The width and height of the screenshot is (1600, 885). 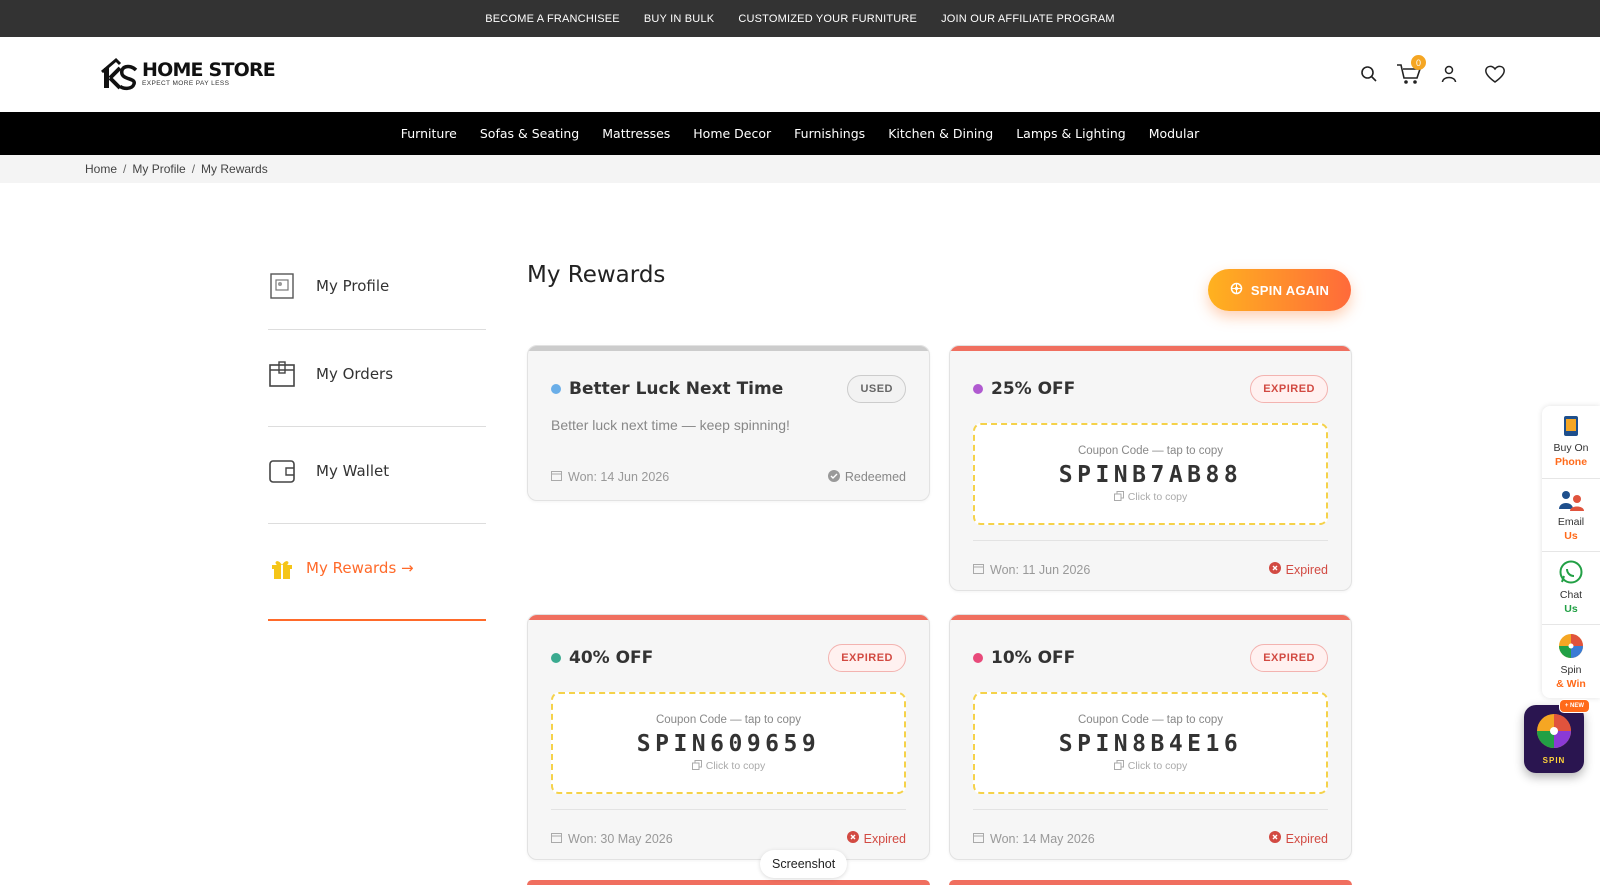 I want to click on won-date: Won: 11 Jun 2026, so click(x=1040, y=569).